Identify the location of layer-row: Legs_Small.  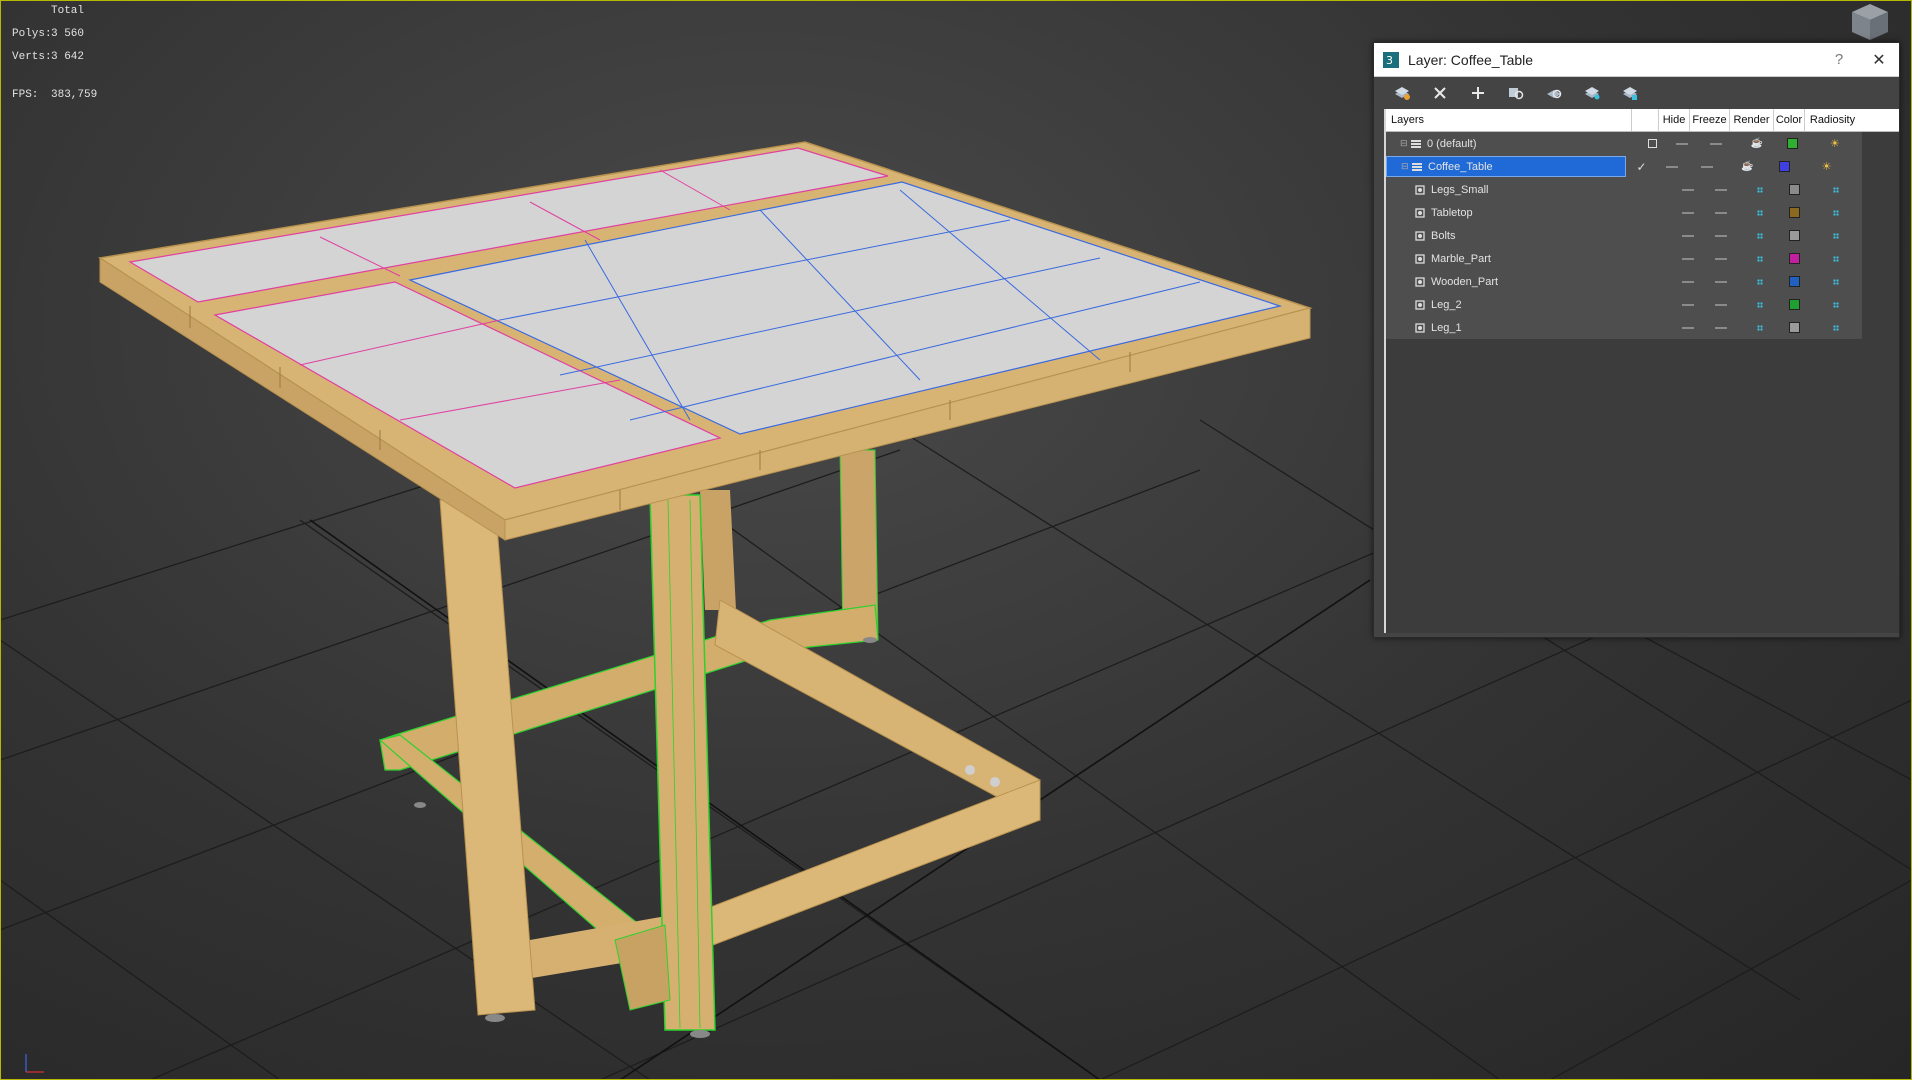
(1624, 189).